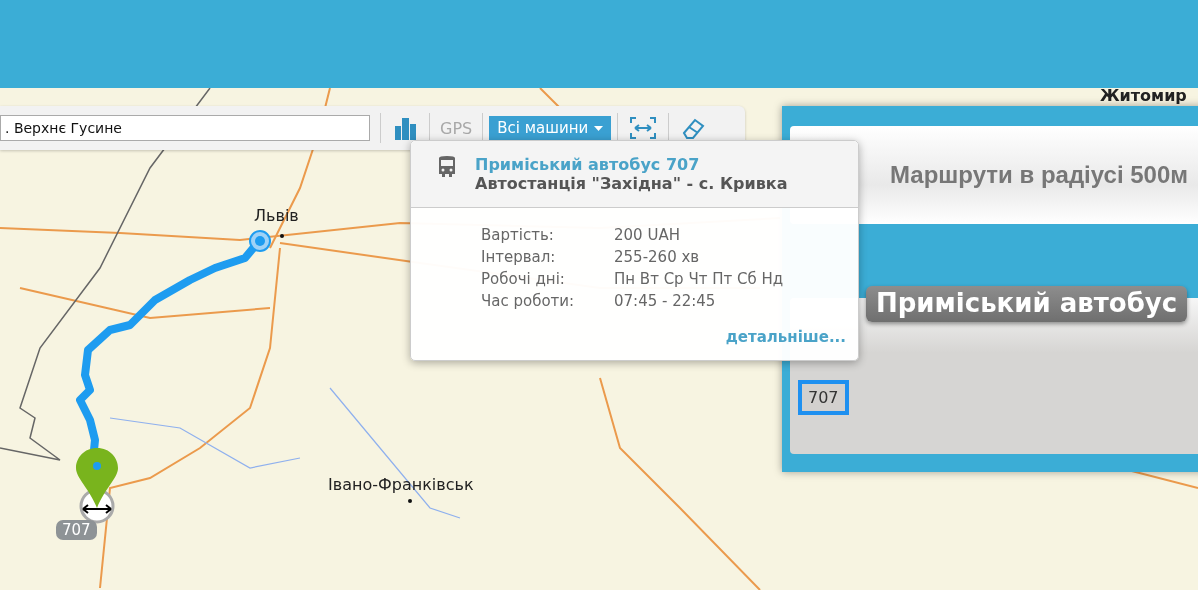 The width and height of the screenshot is (1198, 590). I want to click on map-pin-icon, so click(97, 486).